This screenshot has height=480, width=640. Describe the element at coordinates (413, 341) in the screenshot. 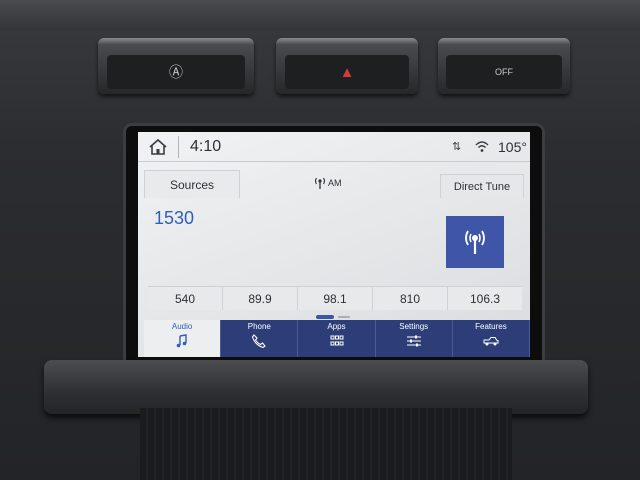

I see `sliders-icon` at that location.